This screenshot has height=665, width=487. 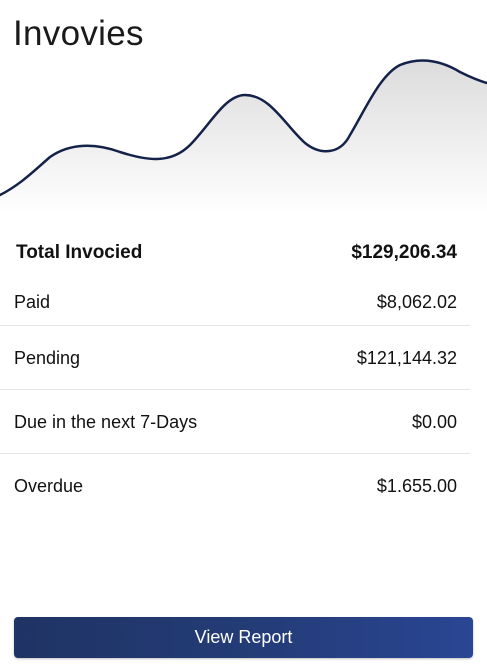 What do you see at coordinates (106, 421) in the screenshot?
I see `due-next-7-days-label: Due in the next 7-Days` at bounding box center [106, 421].